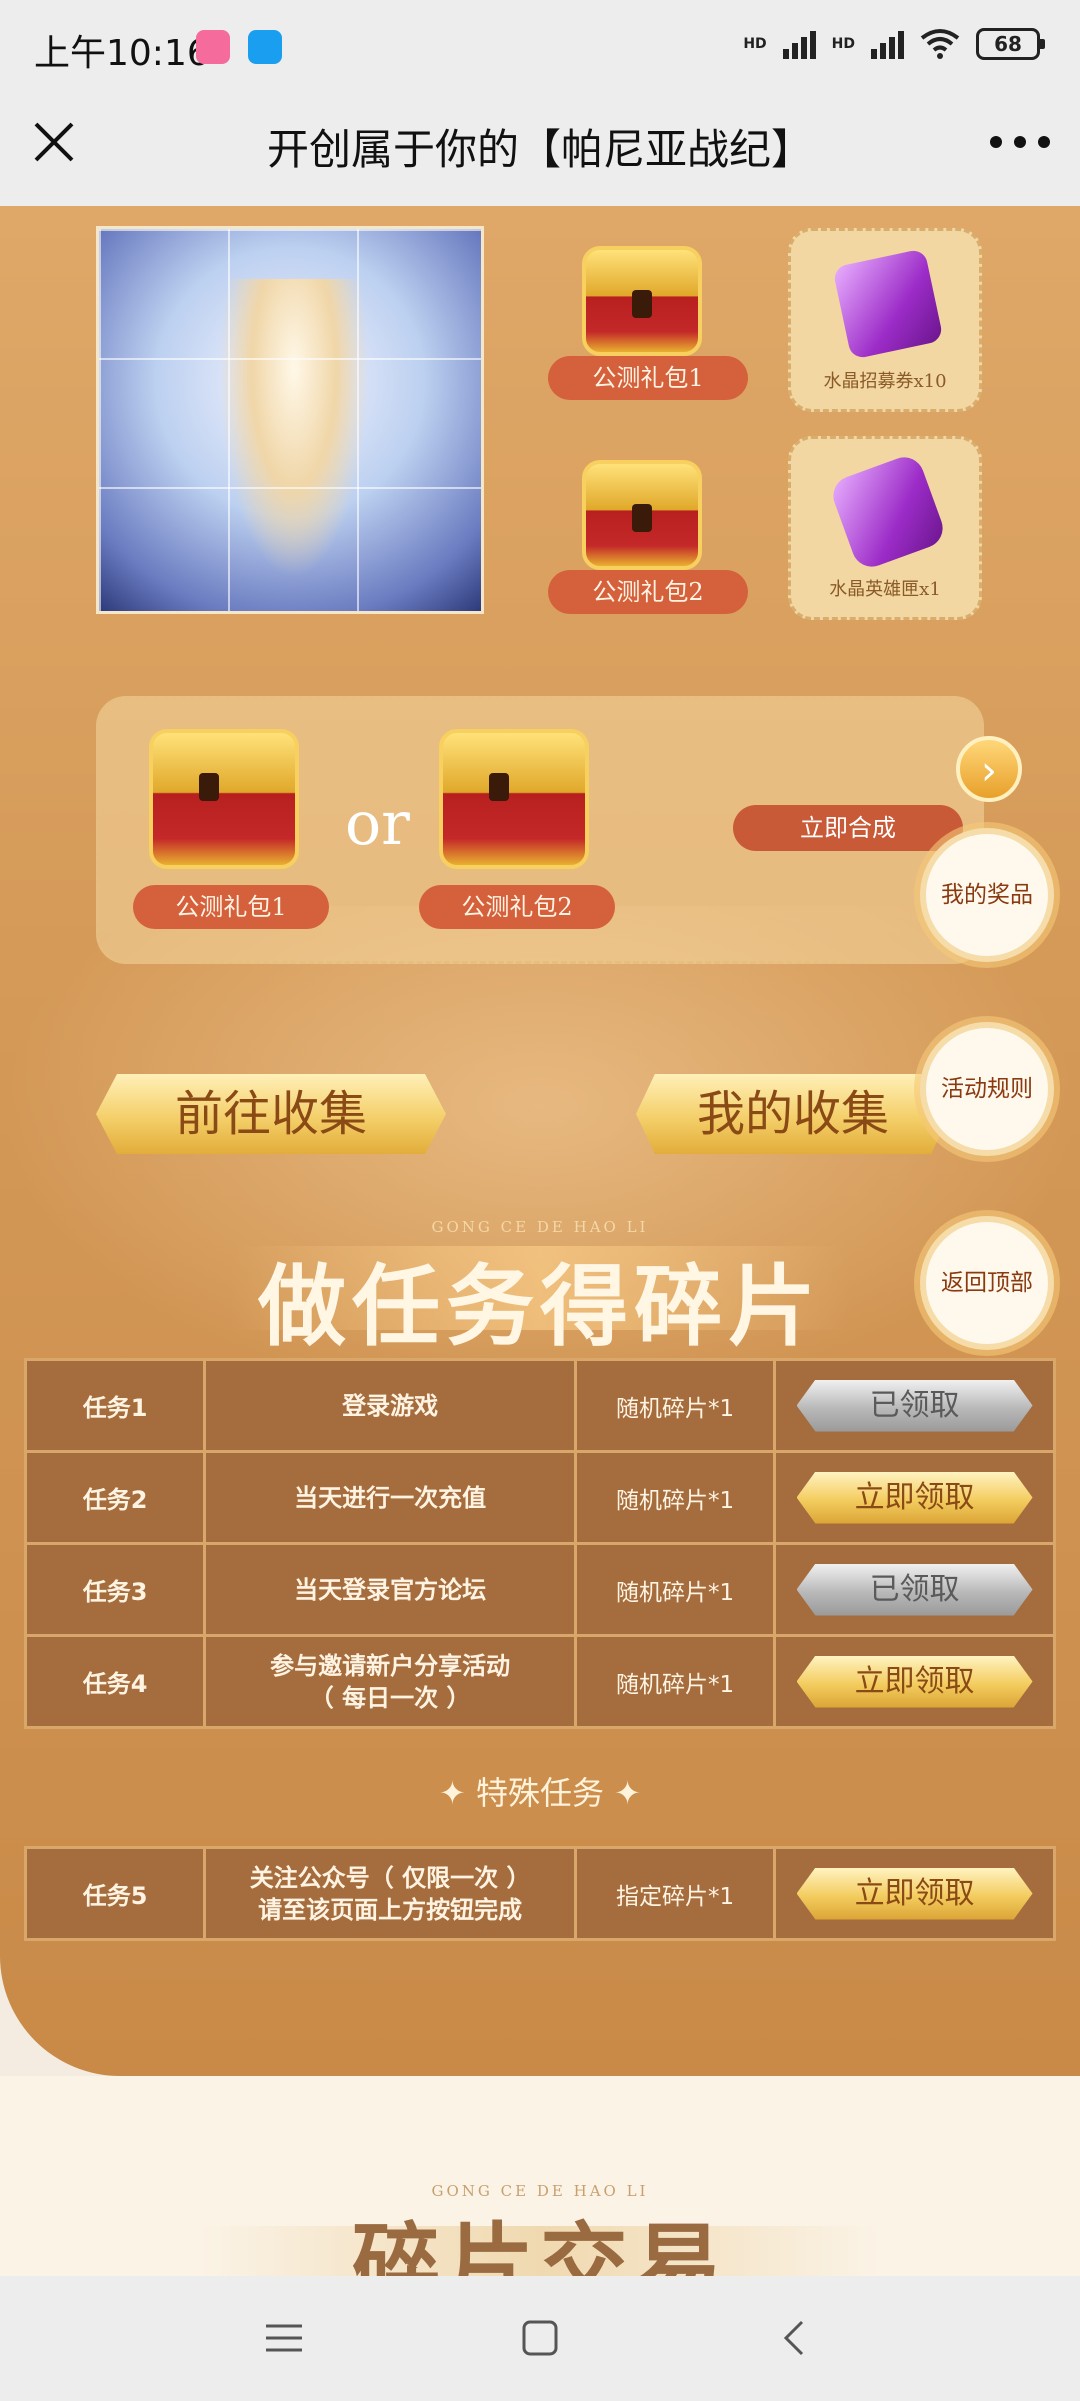  Describe the element at coordinates (390, 1909) in the screenshot. I see `task-desc-line-2: 请至该页面上方按钮完成` at that location.